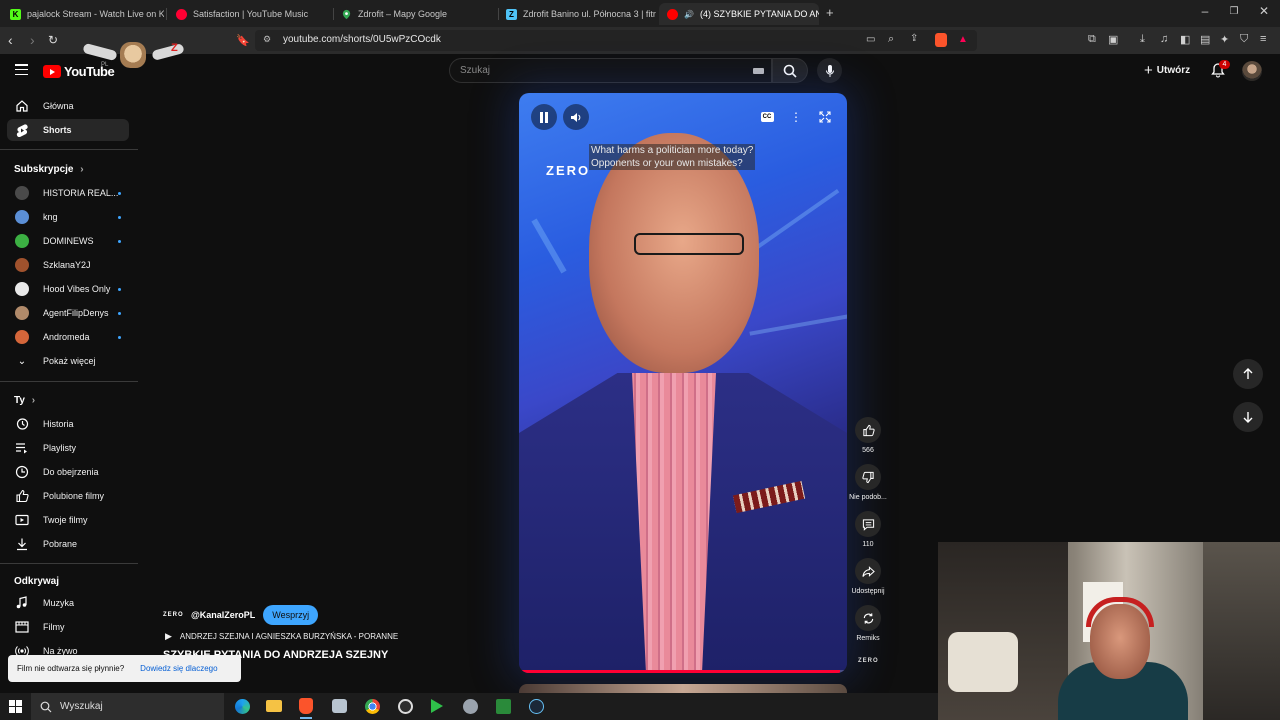 The image size is (1280, 720). What do you see at coordinates (870, 39) in the screenshot?
I see `cast-icon: ▭` at bounding box center [870, 39].